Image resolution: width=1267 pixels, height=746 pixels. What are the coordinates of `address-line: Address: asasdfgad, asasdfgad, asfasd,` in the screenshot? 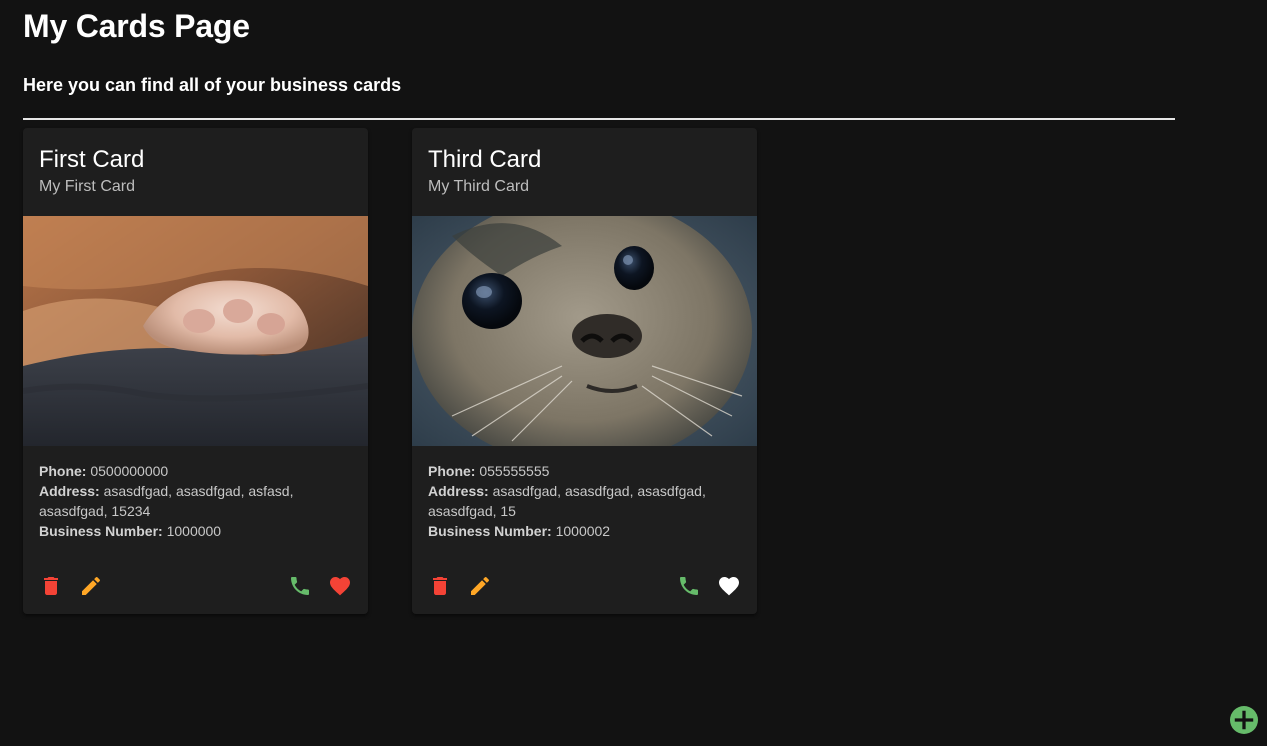 It's located at (166, 491).